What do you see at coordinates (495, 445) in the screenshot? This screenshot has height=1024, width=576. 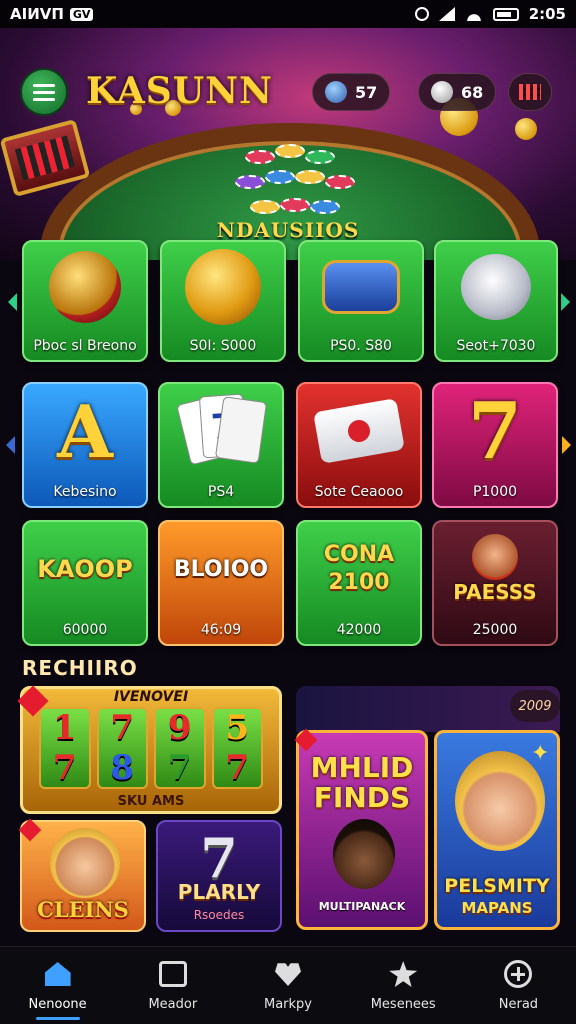 I see `game-tile-p1000: 7 P1000` at bounding box center [495, 445].